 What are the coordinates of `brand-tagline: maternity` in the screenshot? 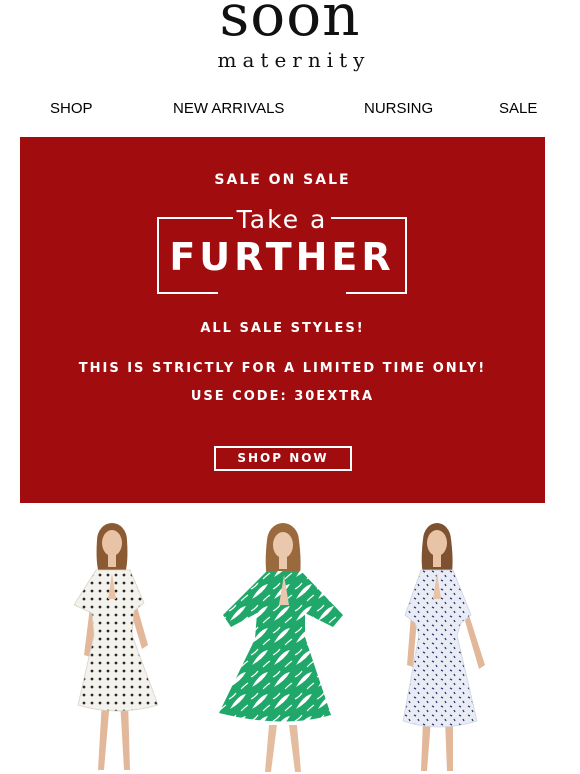 It's located at (294, 60).